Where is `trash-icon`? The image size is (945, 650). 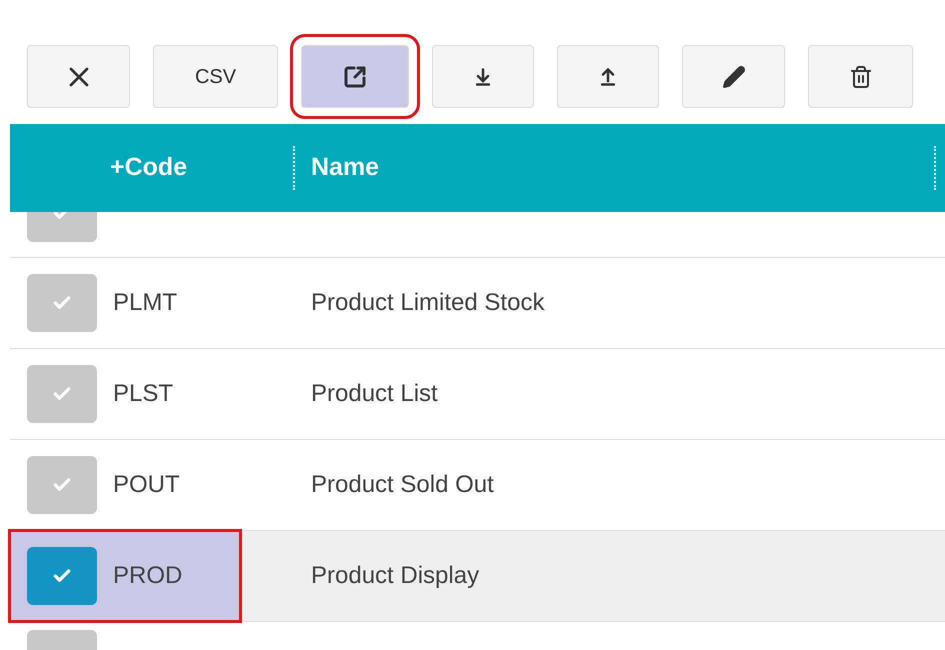 trash-icon is located at coordinates (860, 76).